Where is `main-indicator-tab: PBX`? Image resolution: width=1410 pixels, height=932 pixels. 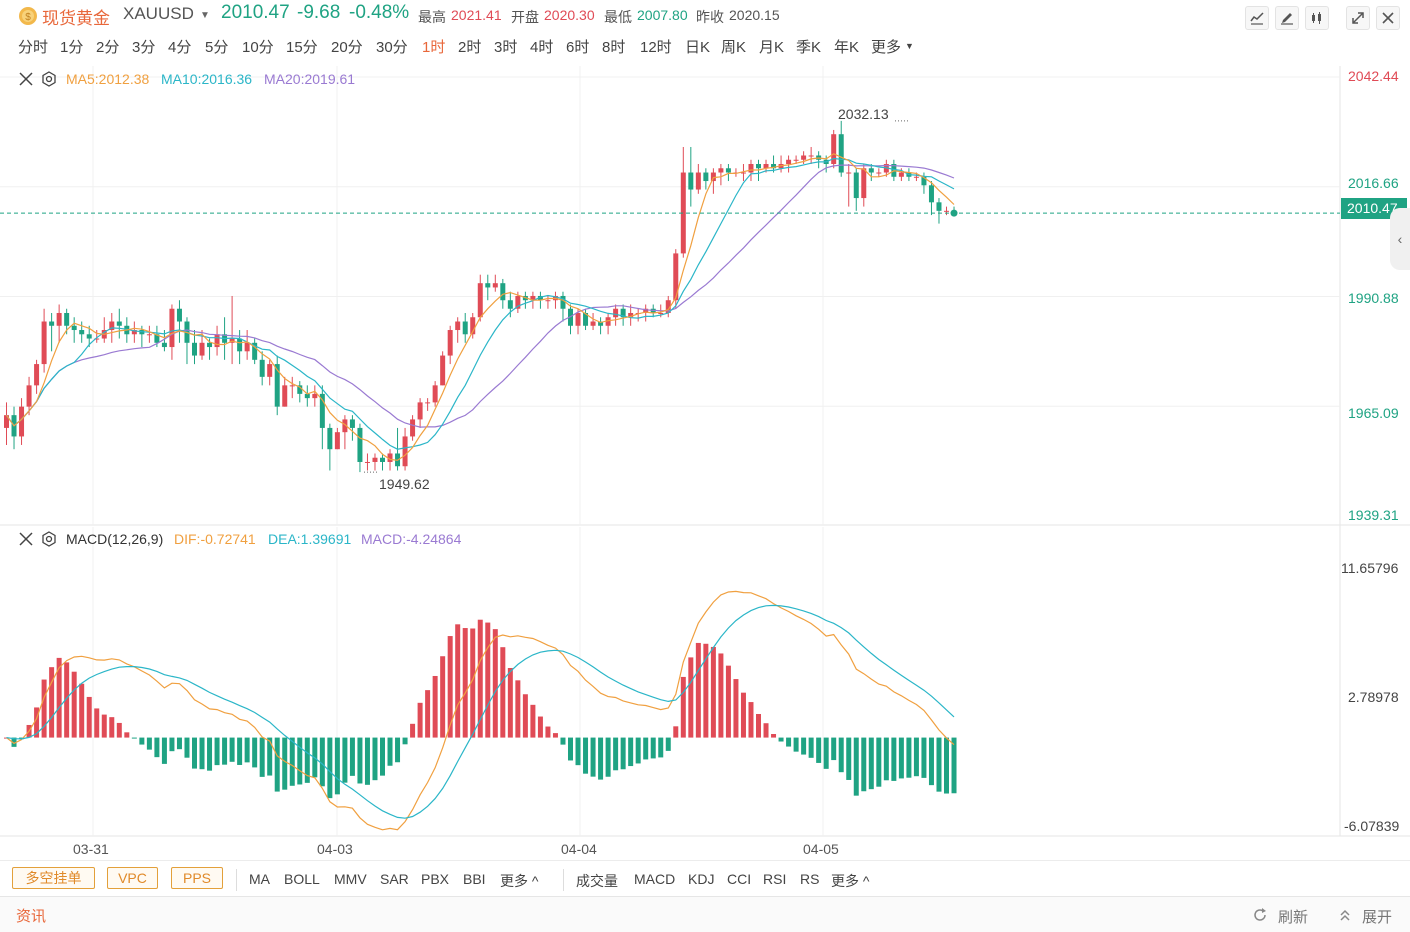
main-indicator-tab: PBX is located at coordinates (435, 879).